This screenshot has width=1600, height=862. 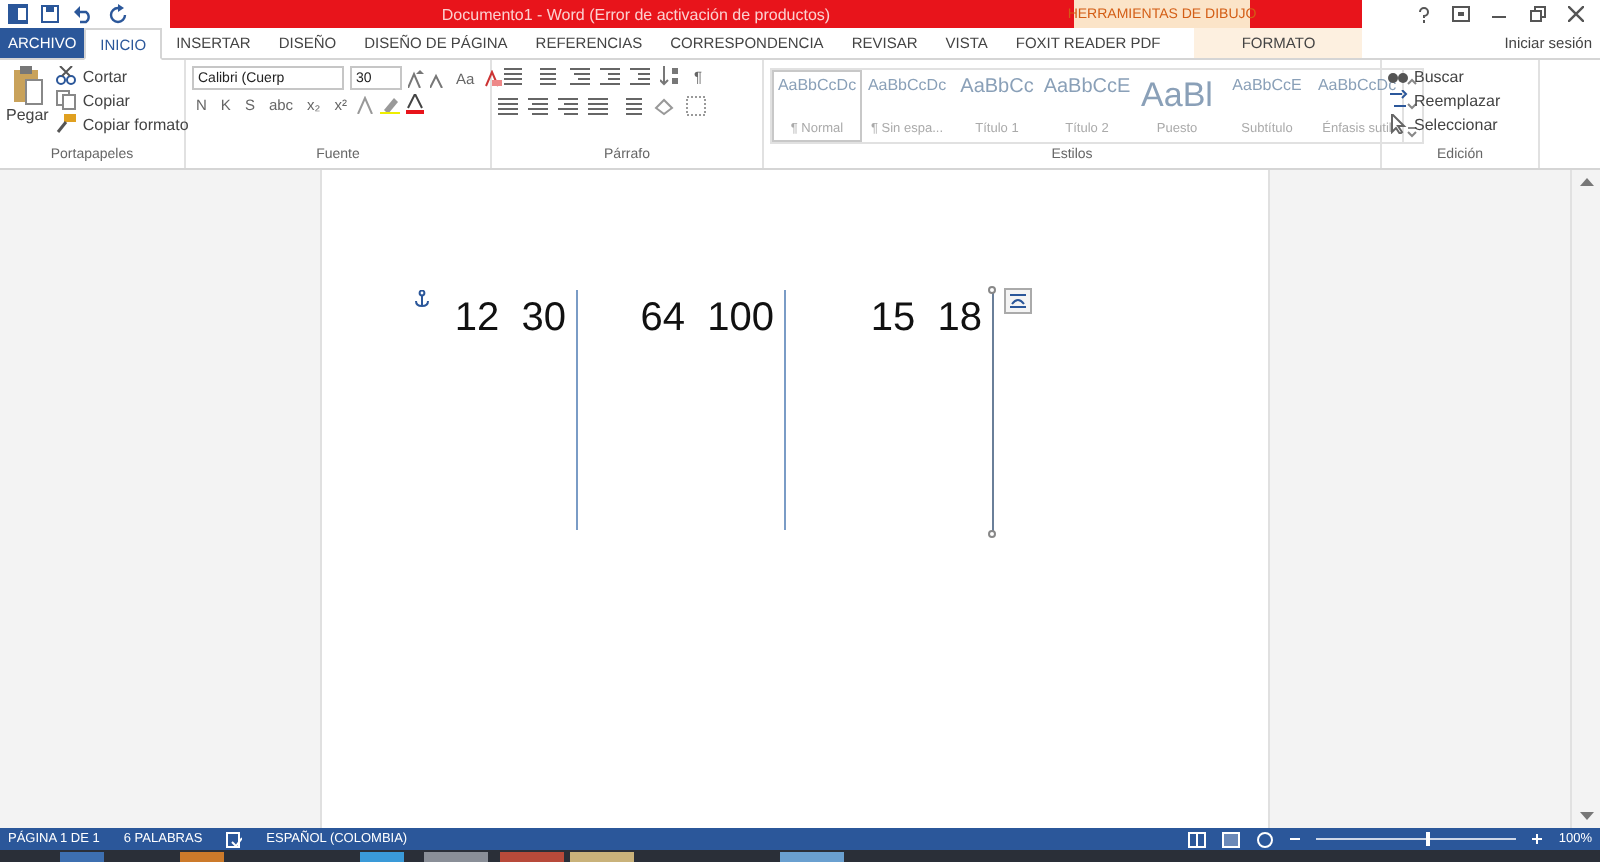 What do you see at coordinates (1428, 839) in the screenshot?
I see `zoom-slider` at bounding box center [1428, 839].